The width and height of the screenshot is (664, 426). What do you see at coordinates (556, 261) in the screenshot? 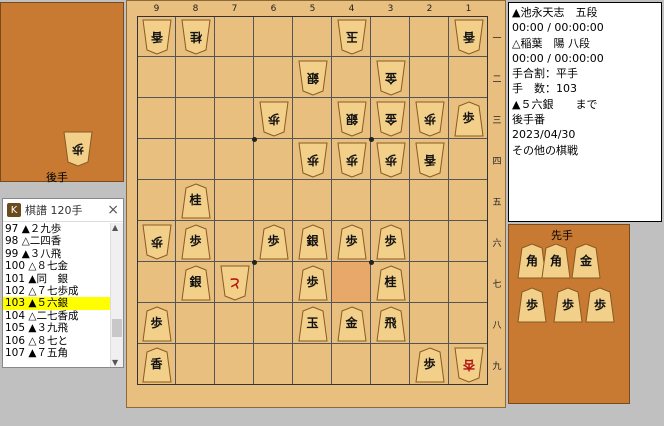
I see `sente-piece: 角` at bounding box center [556, 261].